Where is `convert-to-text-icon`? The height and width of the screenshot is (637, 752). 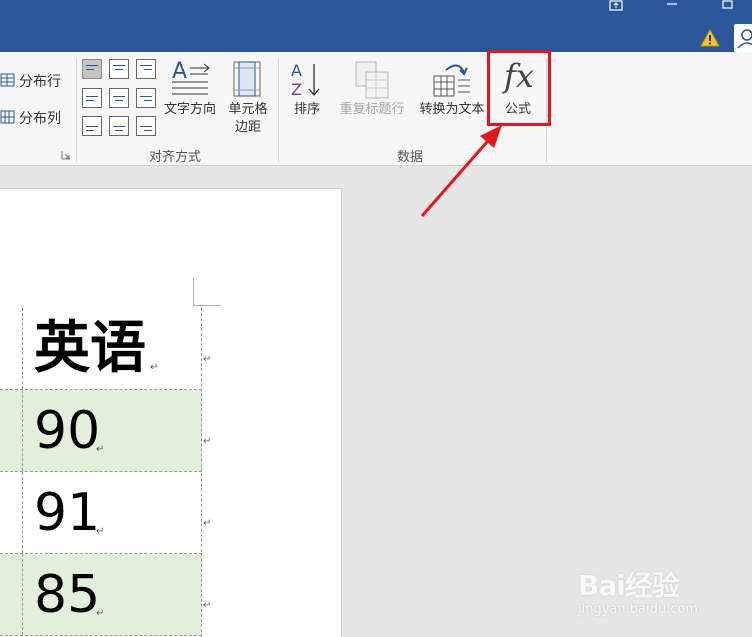 convert-to-text-icon is located at coordinates (451, 80).